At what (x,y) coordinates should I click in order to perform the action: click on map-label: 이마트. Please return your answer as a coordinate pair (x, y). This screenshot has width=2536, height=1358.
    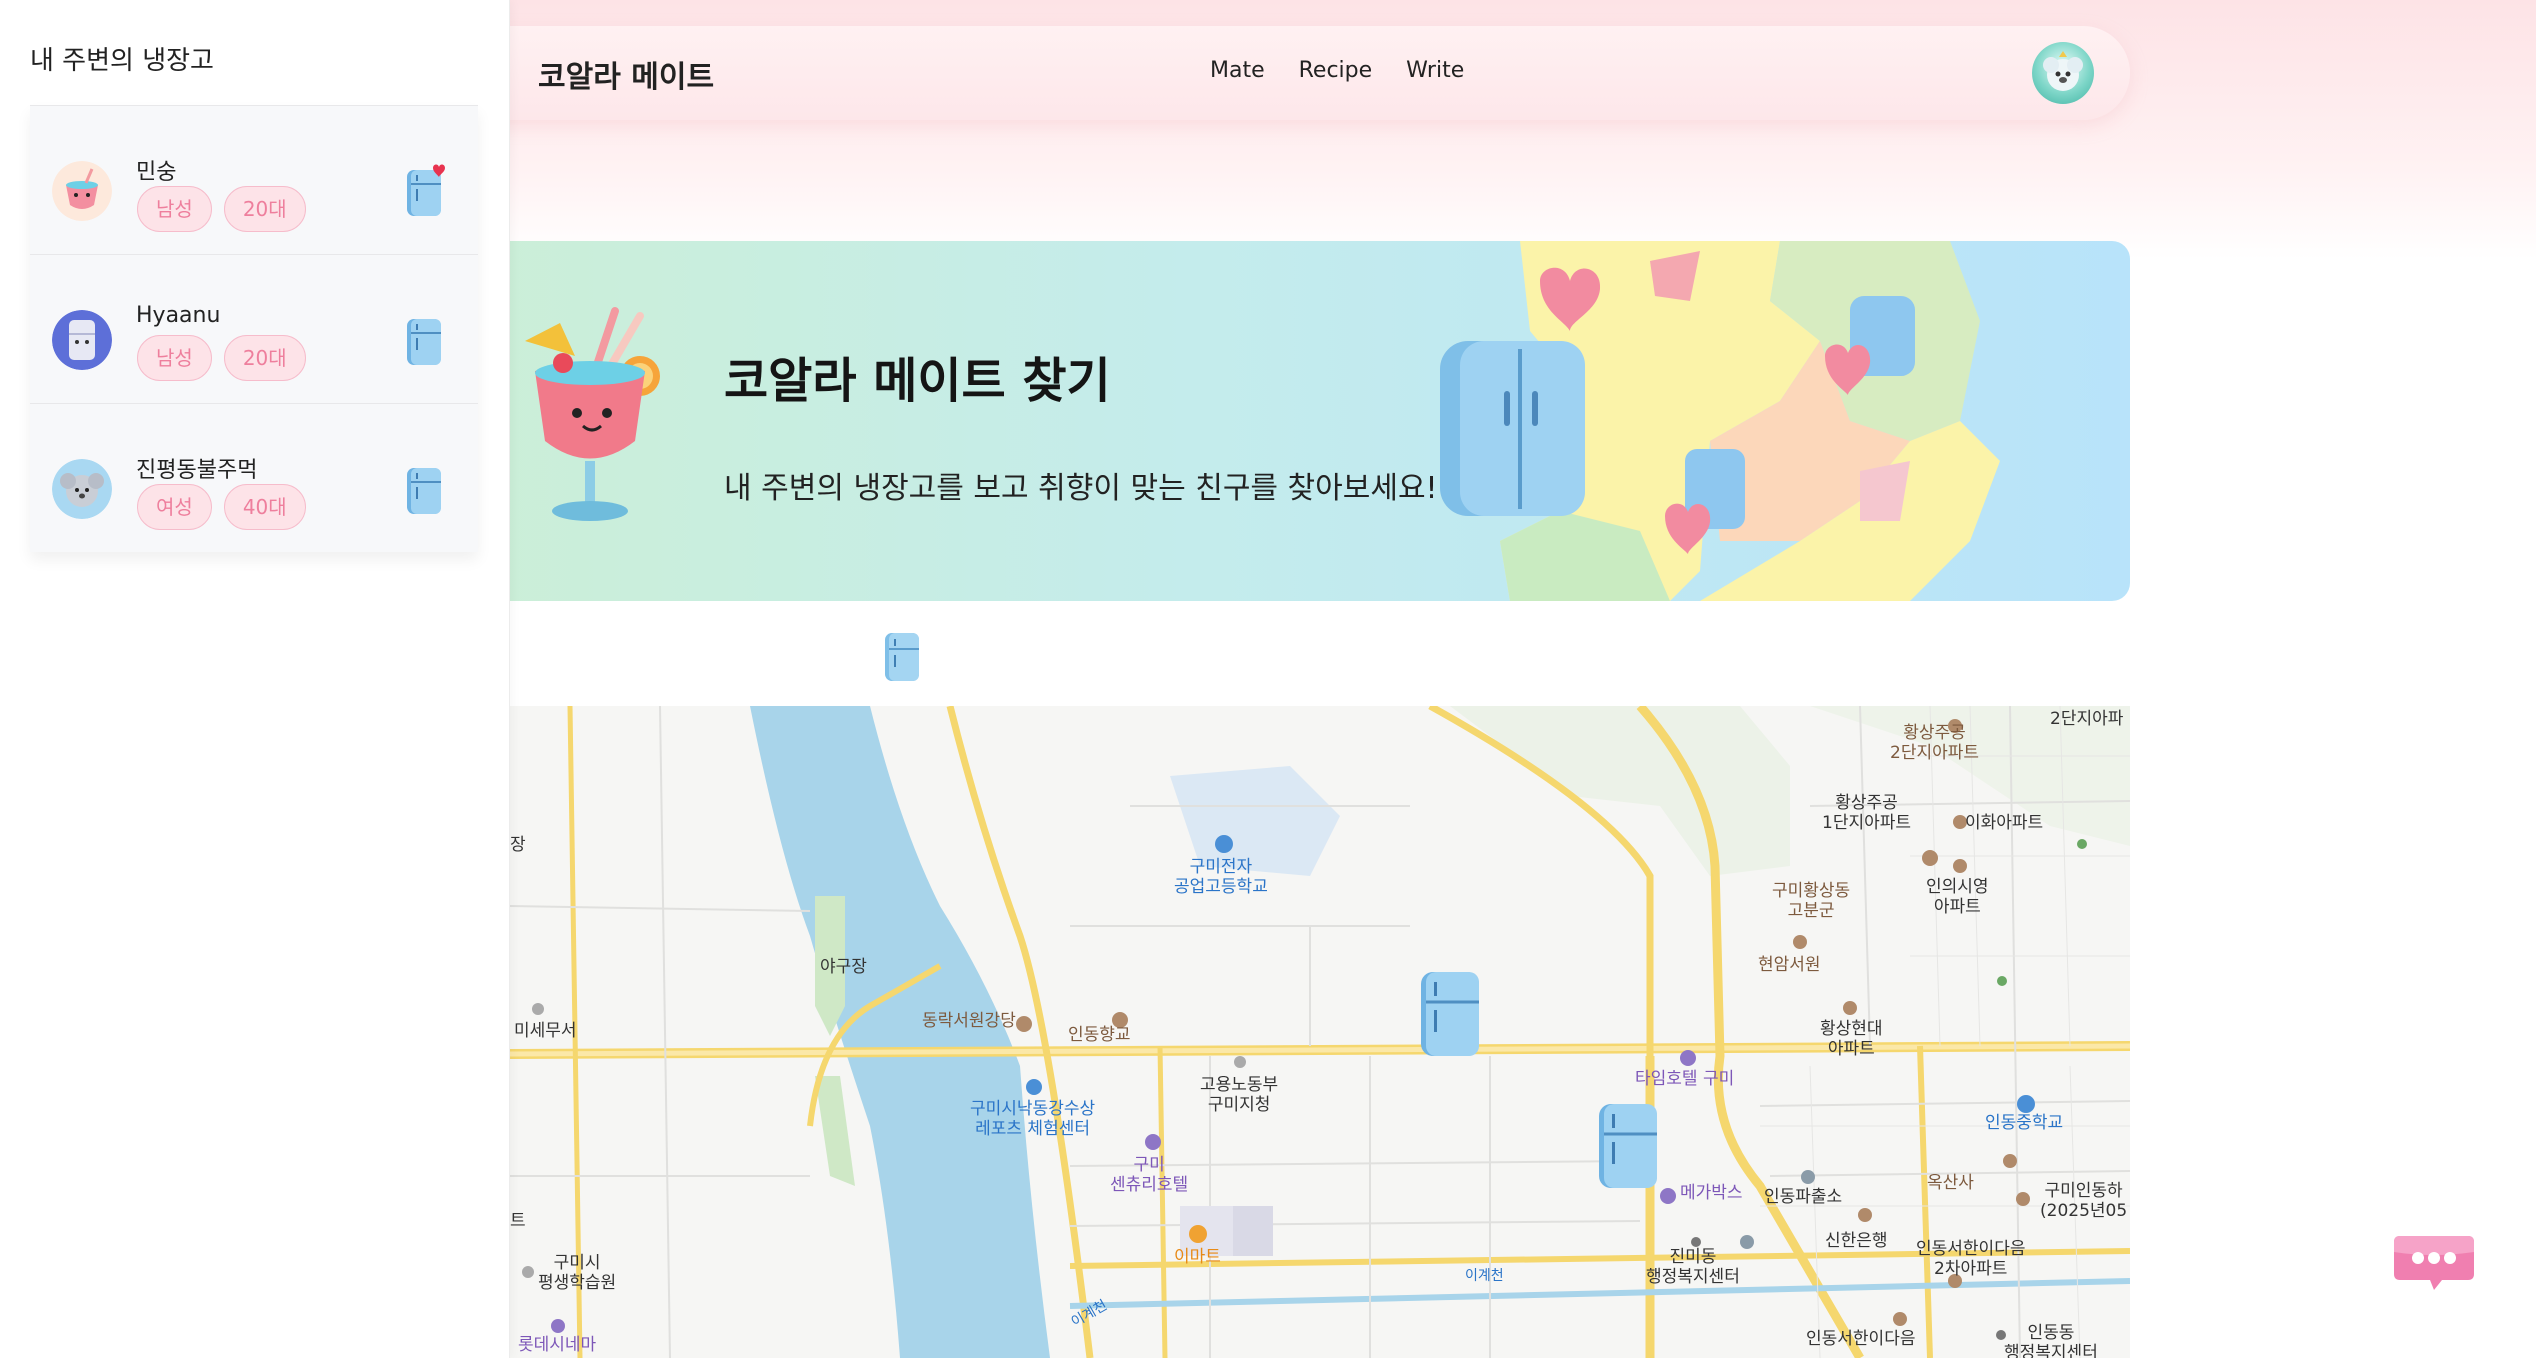
    Looking at the image, I should click on (1197, 1257).